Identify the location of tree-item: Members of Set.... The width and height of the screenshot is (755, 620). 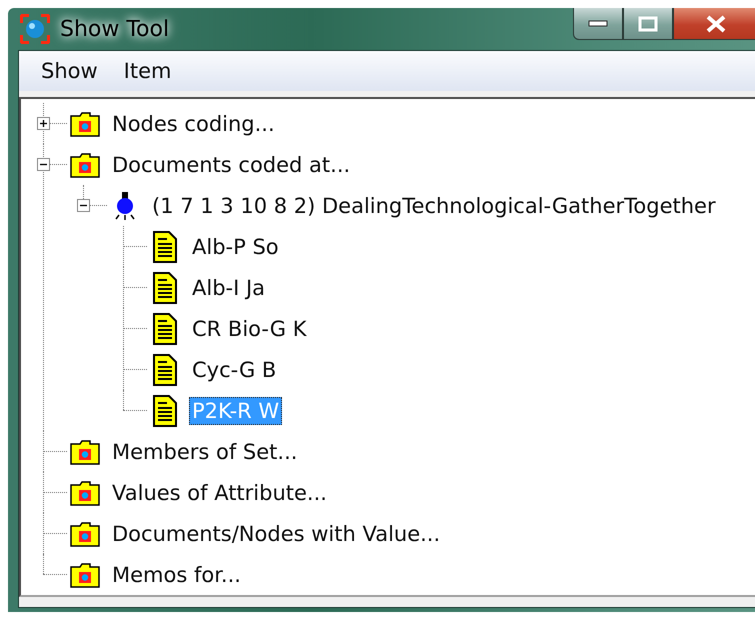
(204, 452).